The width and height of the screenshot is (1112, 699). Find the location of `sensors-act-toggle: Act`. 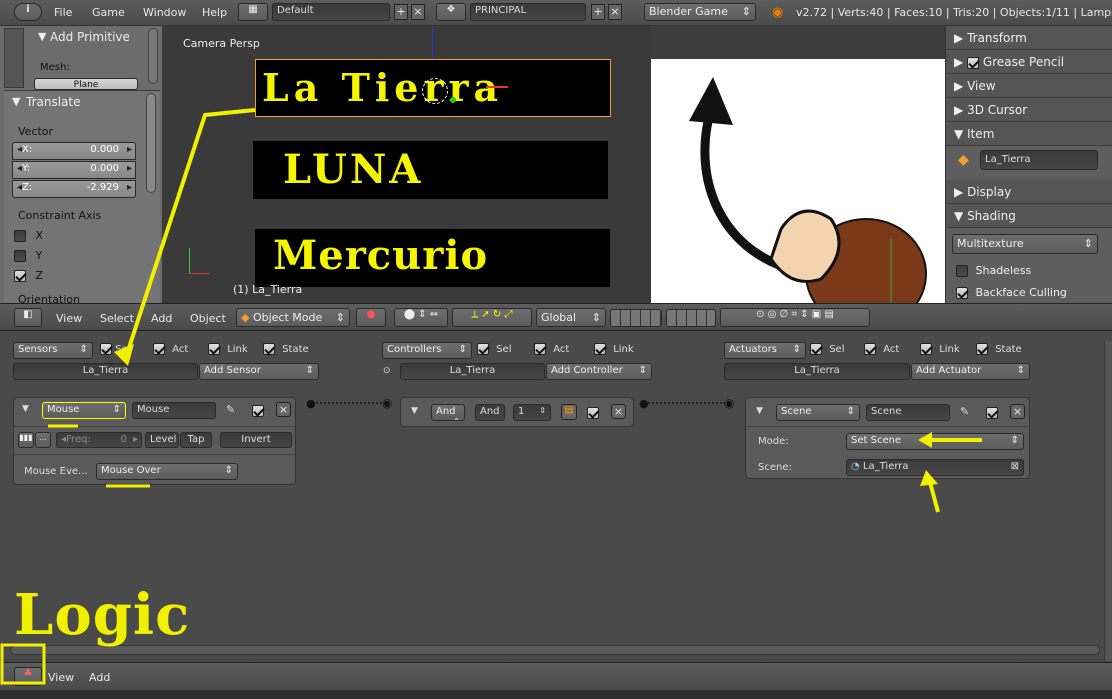

sensors-act-toggle: Act is located at coordinates (170, 349).